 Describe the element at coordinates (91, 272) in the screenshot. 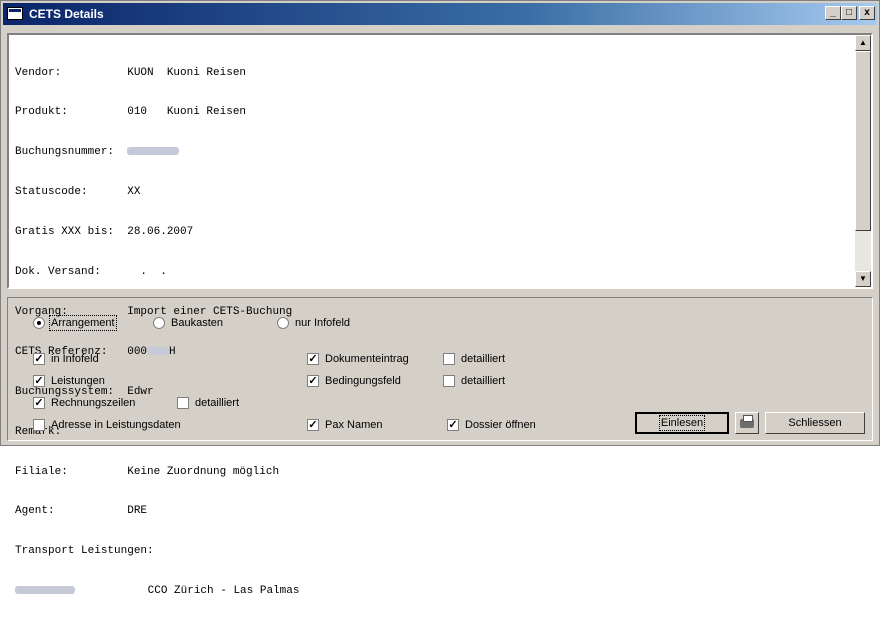

I see `details-line-dok-versand: Dok. Versand: . .` at that location.